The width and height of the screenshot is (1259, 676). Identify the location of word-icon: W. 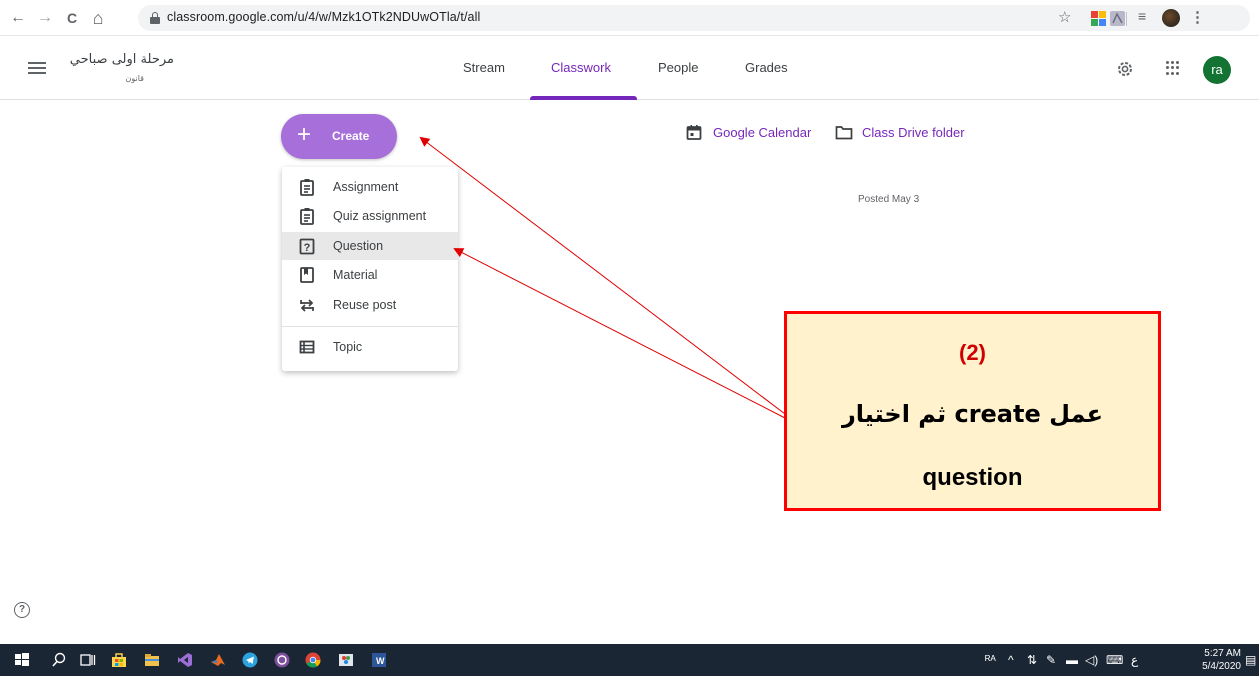
(379, 660).